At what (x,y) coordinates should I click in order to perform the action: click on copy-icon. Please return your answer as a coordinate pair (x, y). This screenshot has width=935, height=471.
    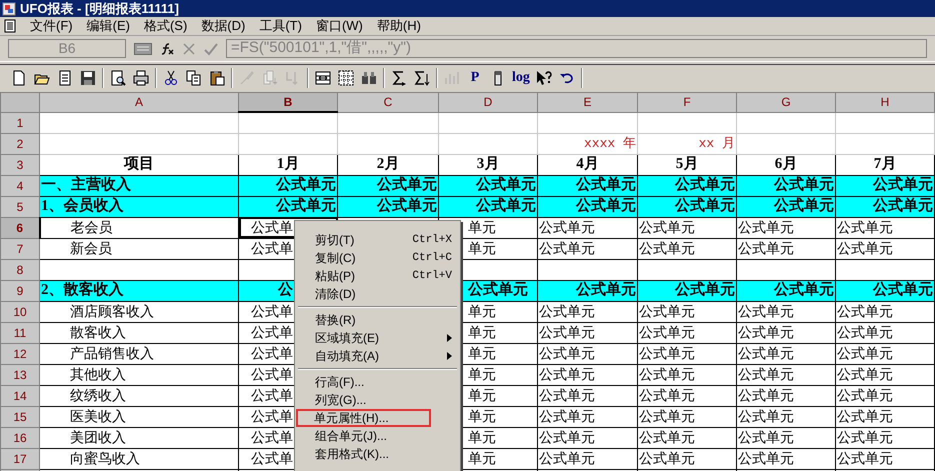
    Looking at the image, I should click on (194, 78).